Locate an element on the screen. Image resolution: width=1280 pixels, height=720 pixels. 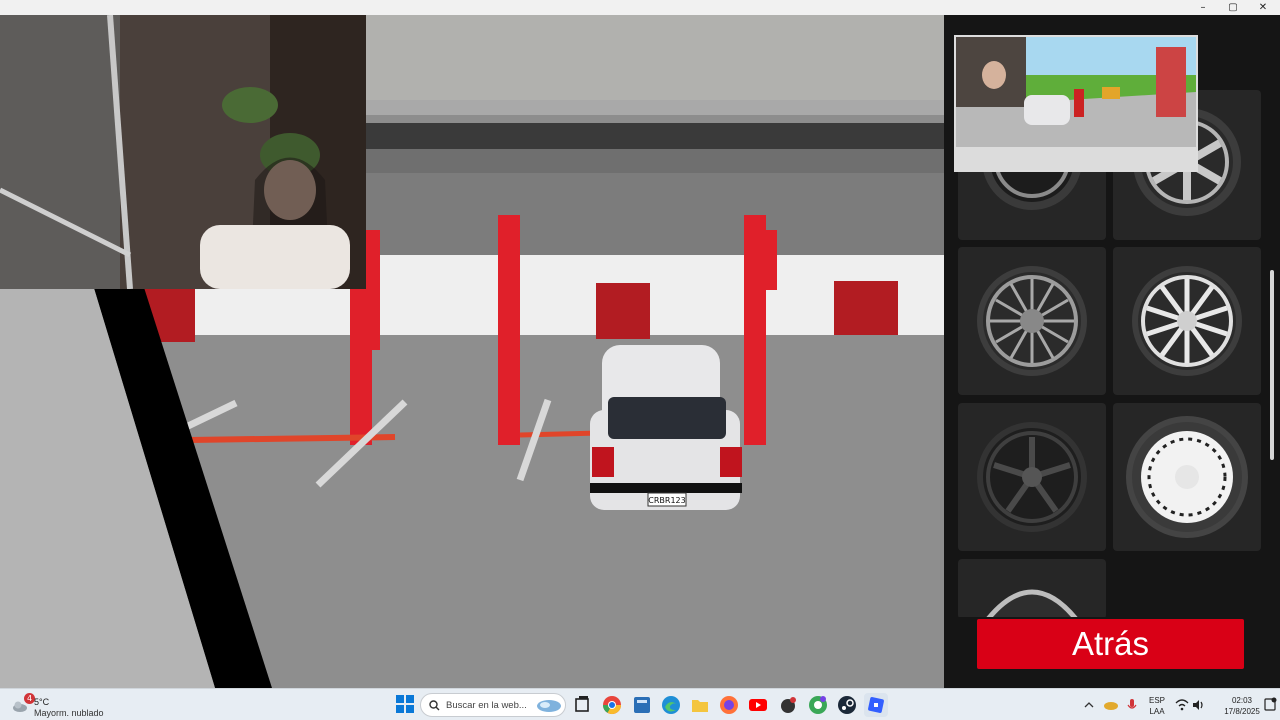
webcam-feed is located at coordinates (183, 152).